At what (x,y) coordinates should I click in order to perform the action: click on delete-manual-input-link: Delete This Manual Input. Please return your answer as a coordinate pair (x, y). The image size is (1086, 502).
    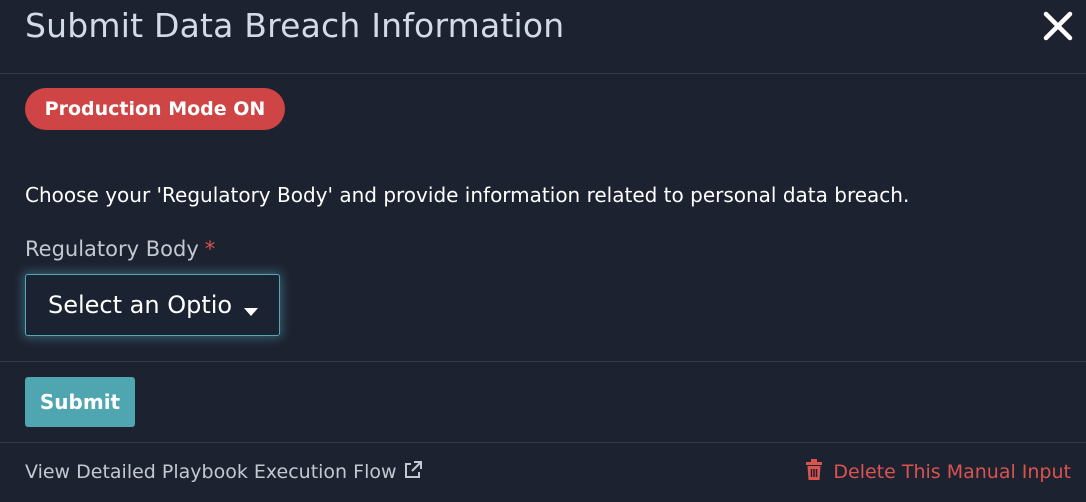
    Looking at the image, I should click on (938, 472).